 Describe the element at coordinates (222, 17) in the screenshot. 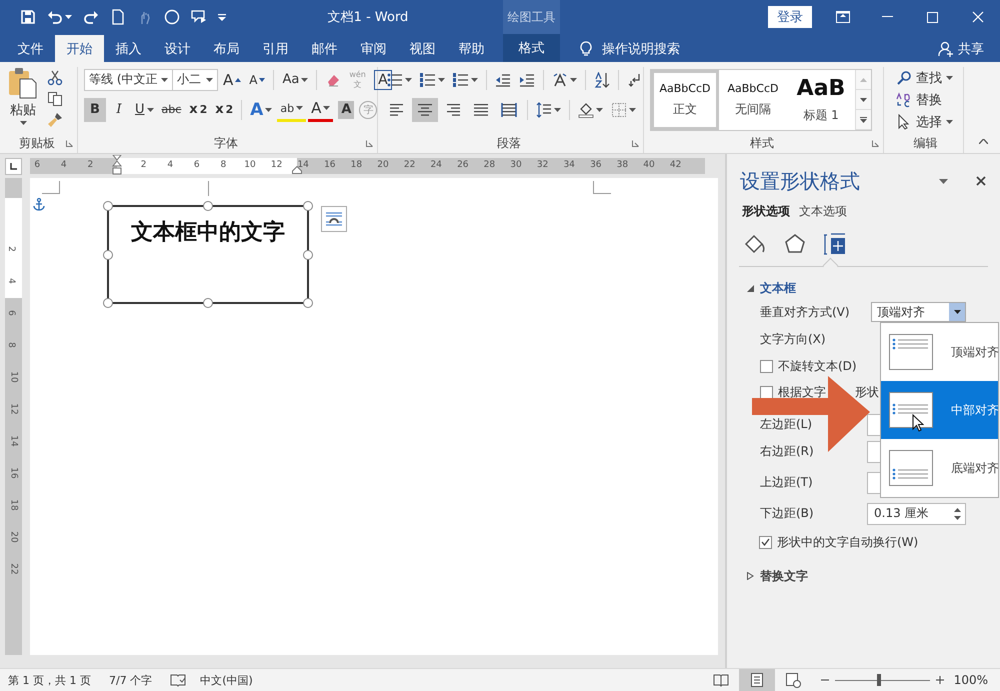

I see `customize-toolbar-button` at that location.